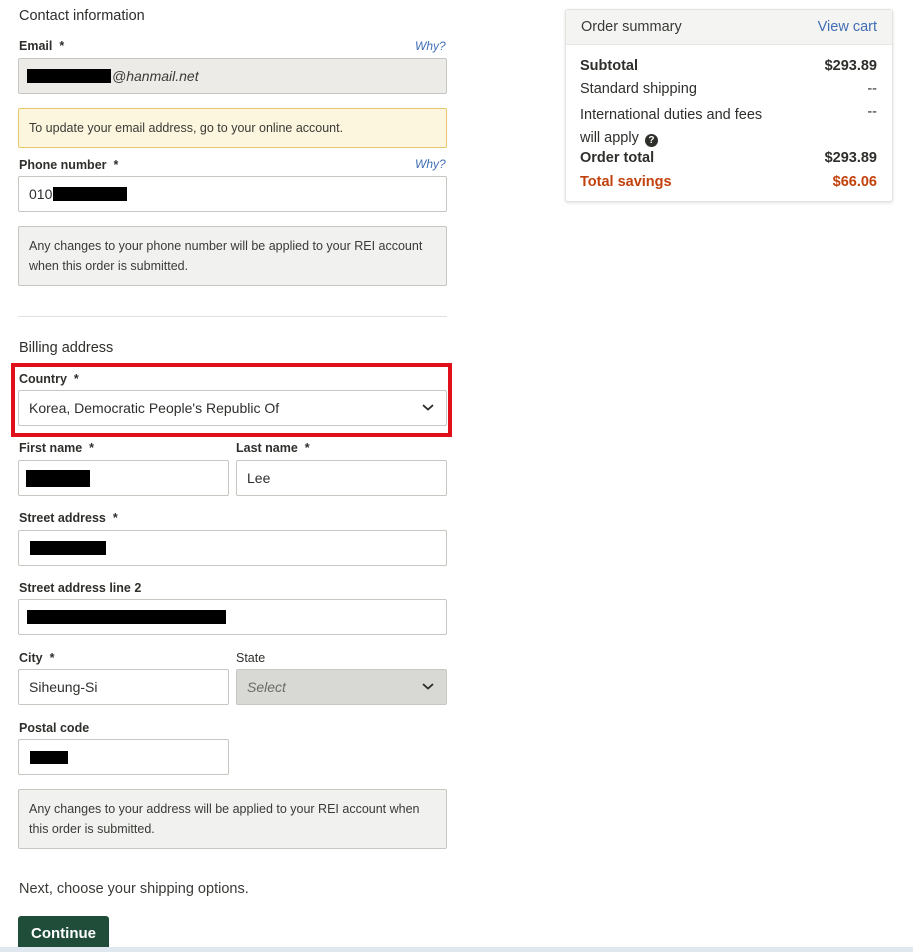 Image resolution: width=913 pixels, height=952 pixels. I want to click on postal-code-label: Postal code, so click(54, 728).